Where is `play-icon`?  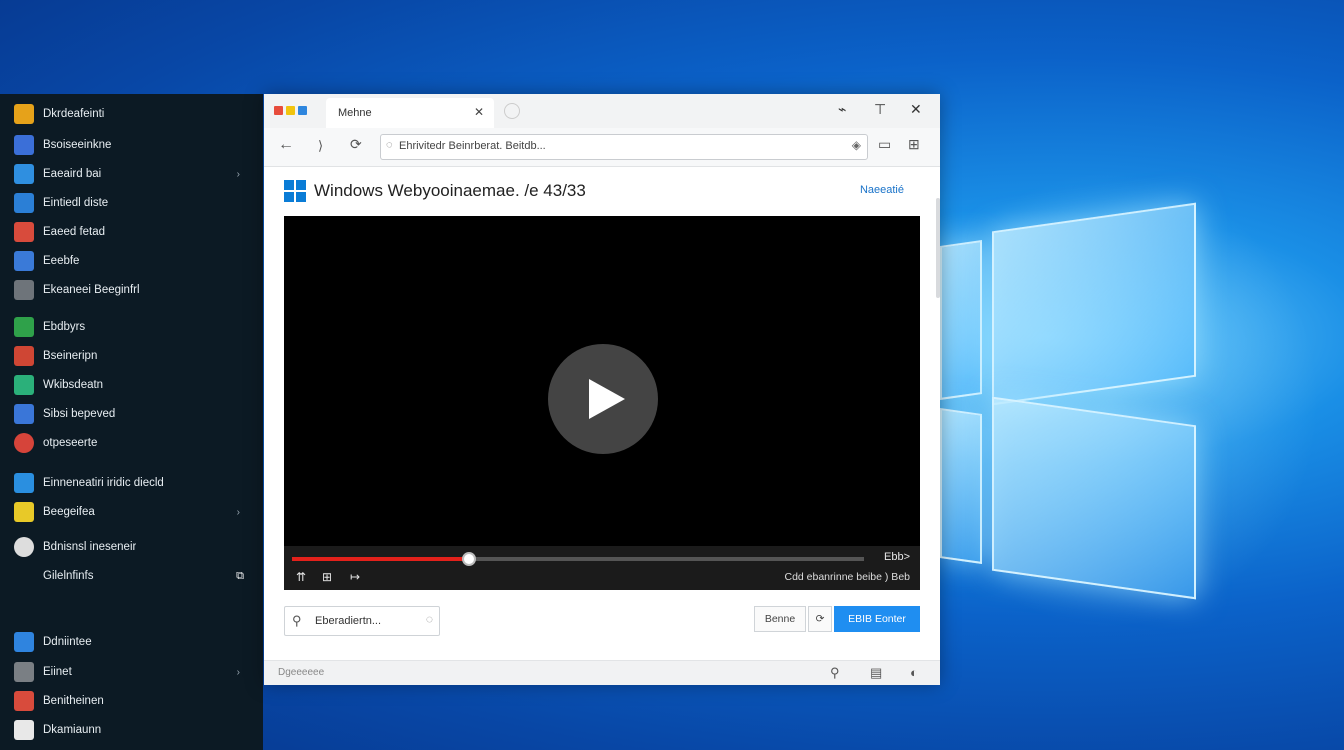
play-icon is located at coordinates (607, 399).